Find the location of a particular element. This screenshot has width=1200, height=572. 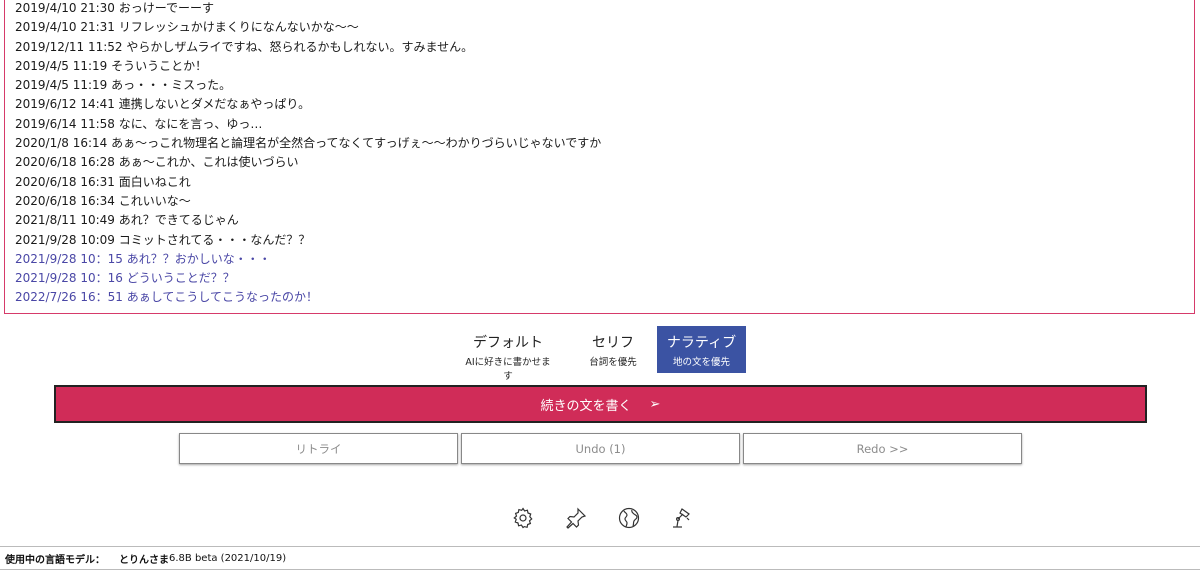

story-line: 2020/6/18 16:34 これいいな〜 is located at coordinates (103, 200).